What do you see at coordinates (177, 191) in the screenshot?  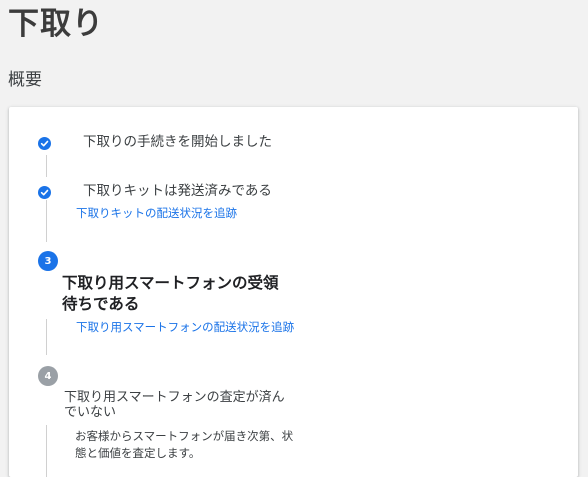 I see `step-title-kit-shipped: 下取りキットは発送済みである` at bounding box center [177, 191].